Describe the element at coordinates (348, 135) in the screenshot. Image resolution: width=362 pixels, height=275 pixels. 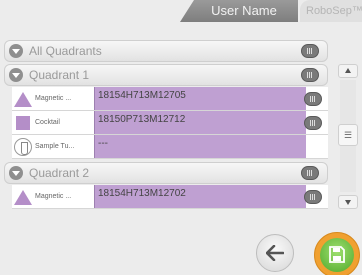
I see `scrollbar-thumb: ☰` at that location.